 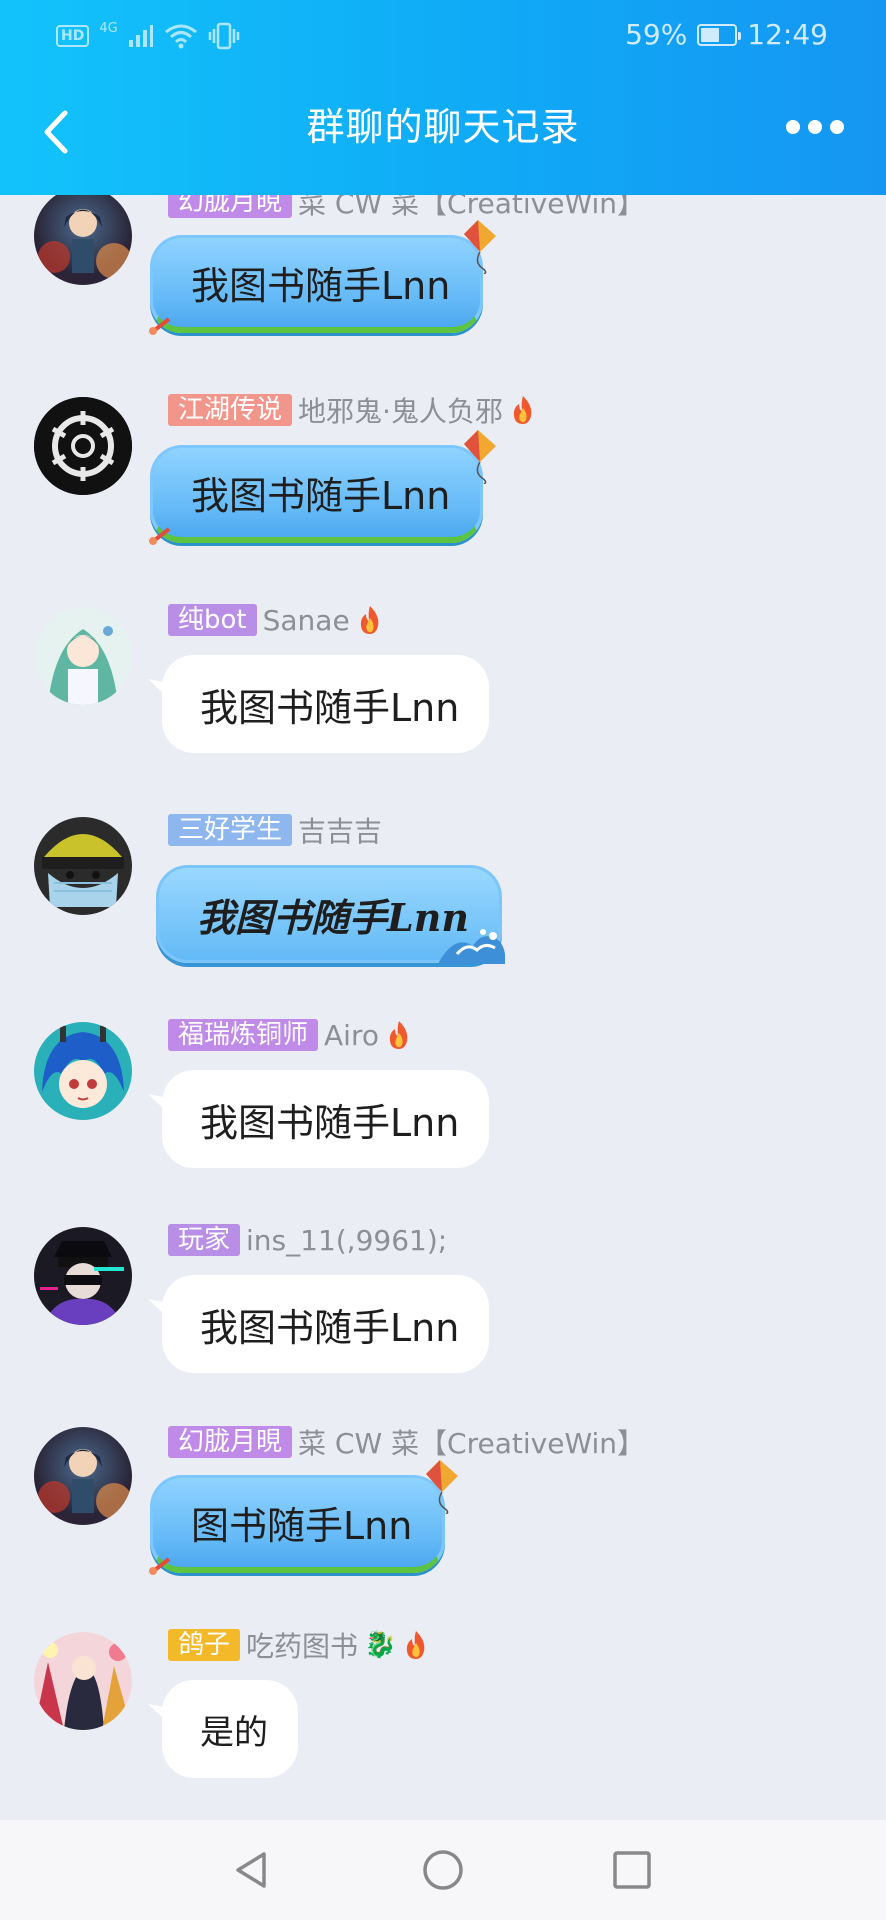 What do you see at coordinates (180, 36) in the screenshot?
I see `wifi-icon` at bounding box center [180, 36].